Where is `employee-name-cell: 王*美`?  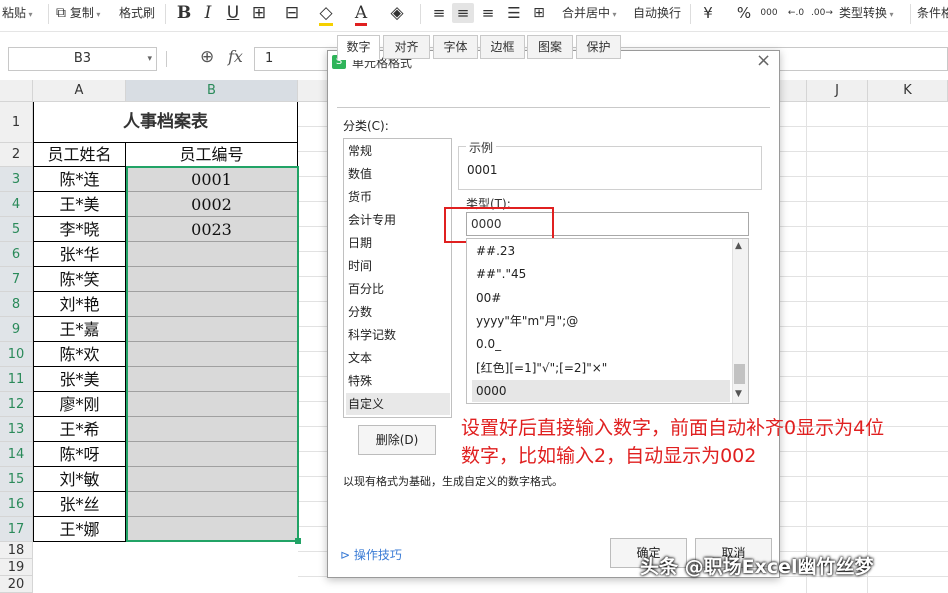 employee-name-cell: 王*美 is located at coordinates (79, 204).